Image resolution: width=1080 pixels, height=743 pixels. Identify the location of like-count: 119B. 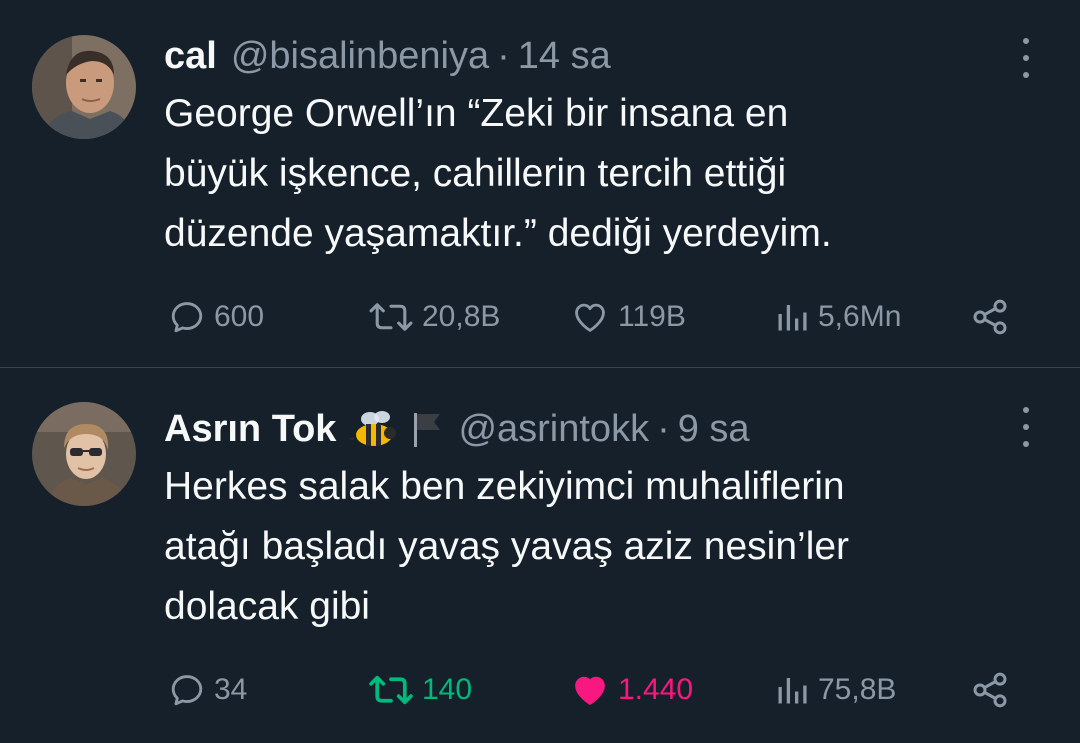
(652, 316).